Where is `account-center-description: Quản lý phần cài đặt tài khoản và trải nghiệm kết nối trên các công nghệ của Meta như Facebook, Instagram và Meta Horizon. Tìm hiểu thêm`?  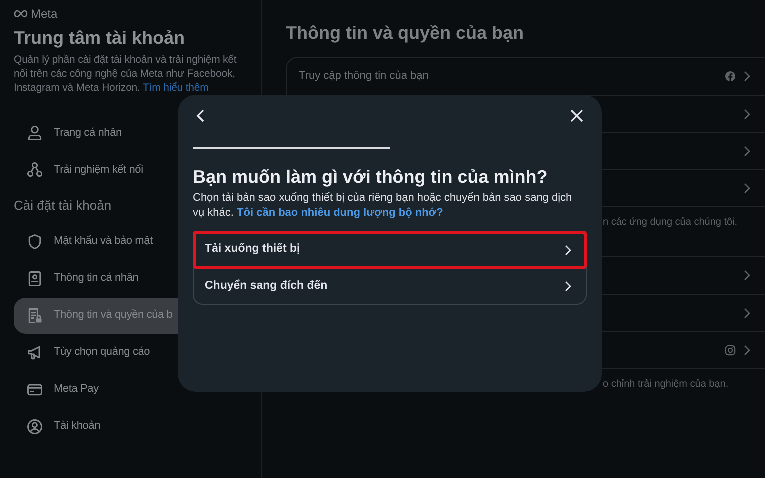 account-center-description: Quản lý phần cài đặt tài khoản và trải nghiệm kết nối trên các công nghệ của Meta như Facebook, Instagram và Meta Horizon. Tìm hiểu thêm is located at coordinates (126, 74).